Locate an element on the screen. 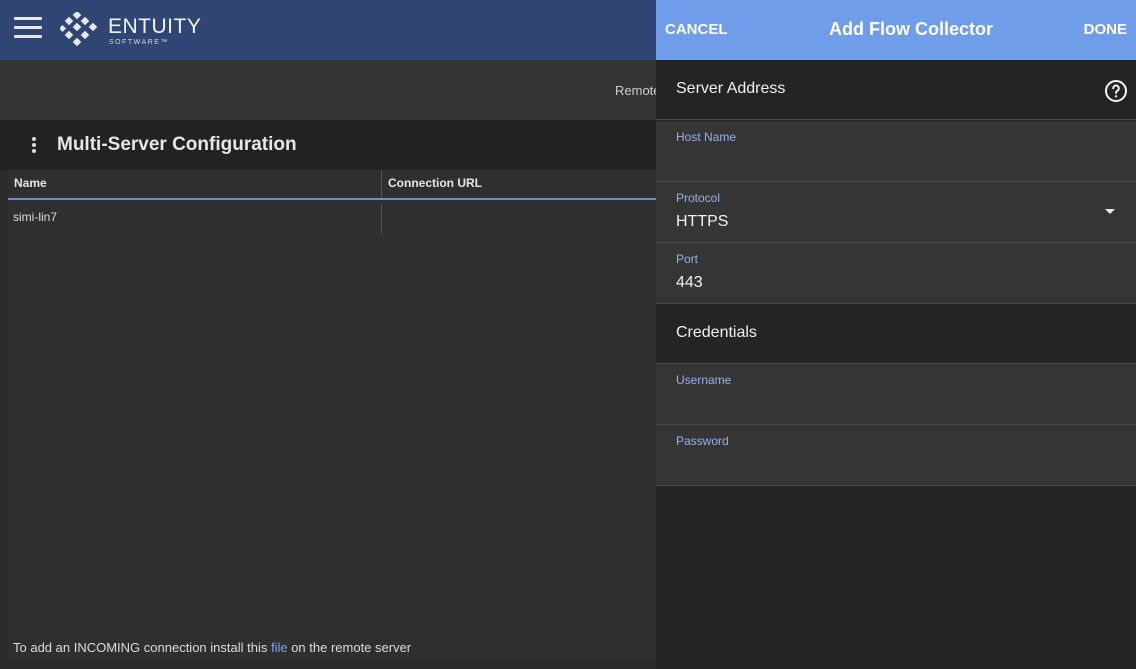 Image resolution: width=1136 pixels, height=669 pixels. logo-subtitle: SOFTWARE™ is located at coordinates (139, 42).